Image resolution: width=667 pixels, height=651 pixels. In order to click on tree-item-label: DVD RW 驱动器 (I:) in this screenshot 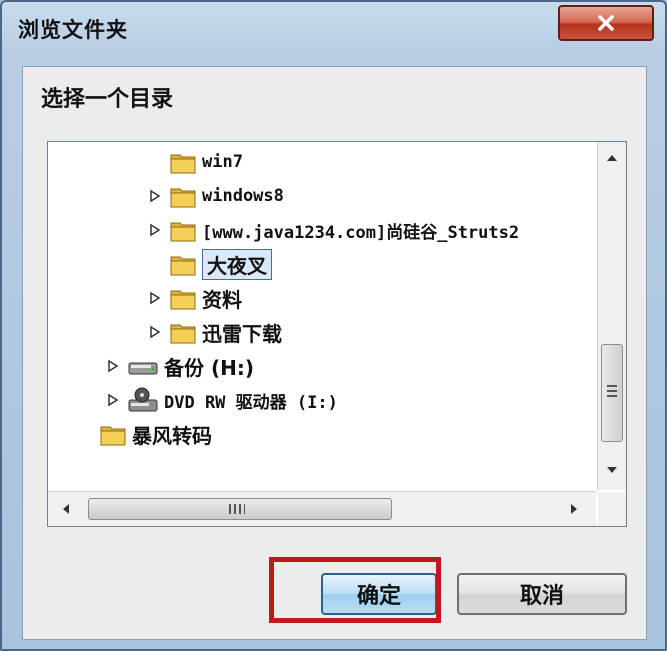, I will do `click(251, 402)`.